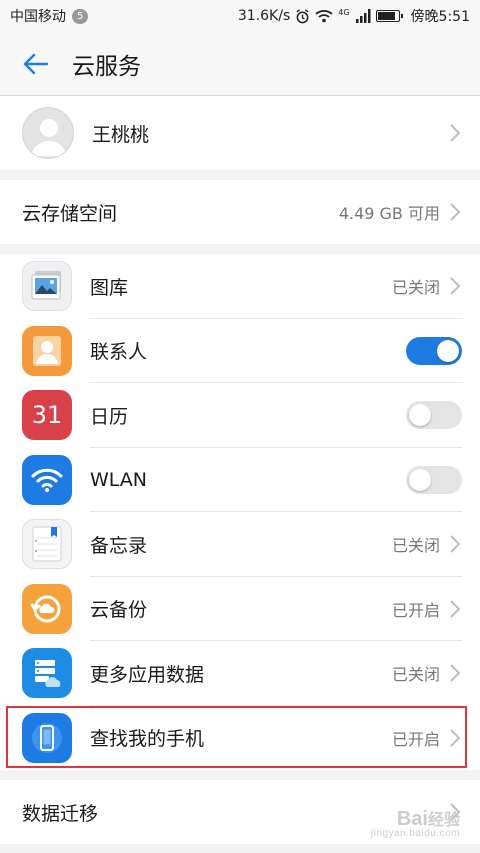  What do you see at coordinates (434, 415) in the screenshot?
I see `calendar-sync-toggle` at bounding box center [434, 415].